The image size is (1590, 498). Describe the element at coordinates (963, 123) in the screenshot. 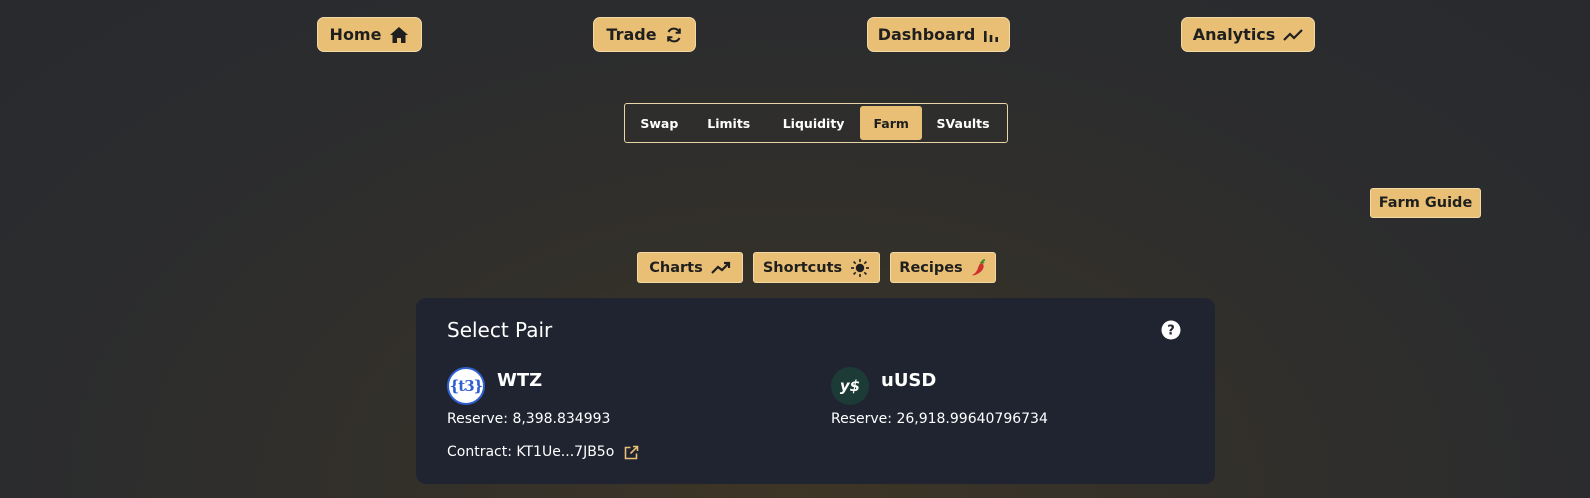

I see `tab-svaults: SVaults` at that location.